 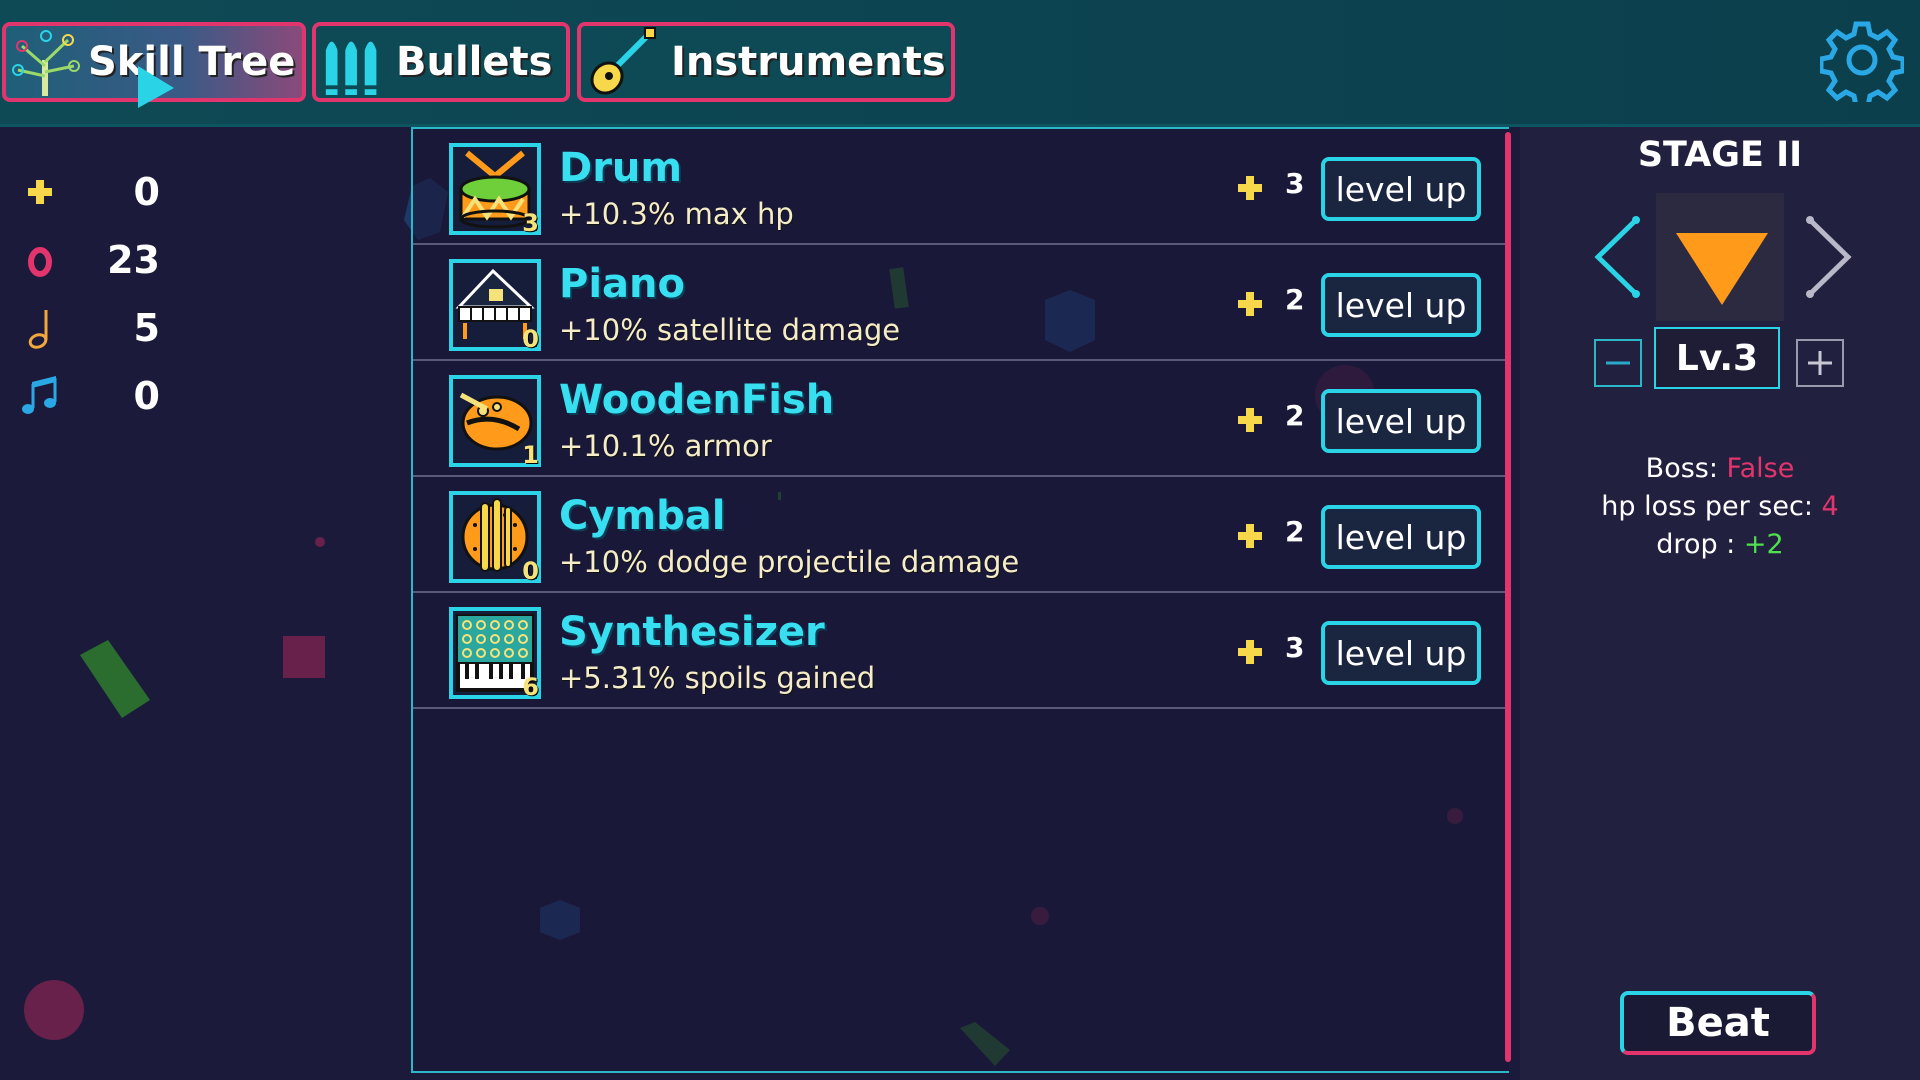 What do you see at coordinates (1681, 468) in the screenshot?
I see `boss-label: Boss:` at bounding box center [1681, 468].